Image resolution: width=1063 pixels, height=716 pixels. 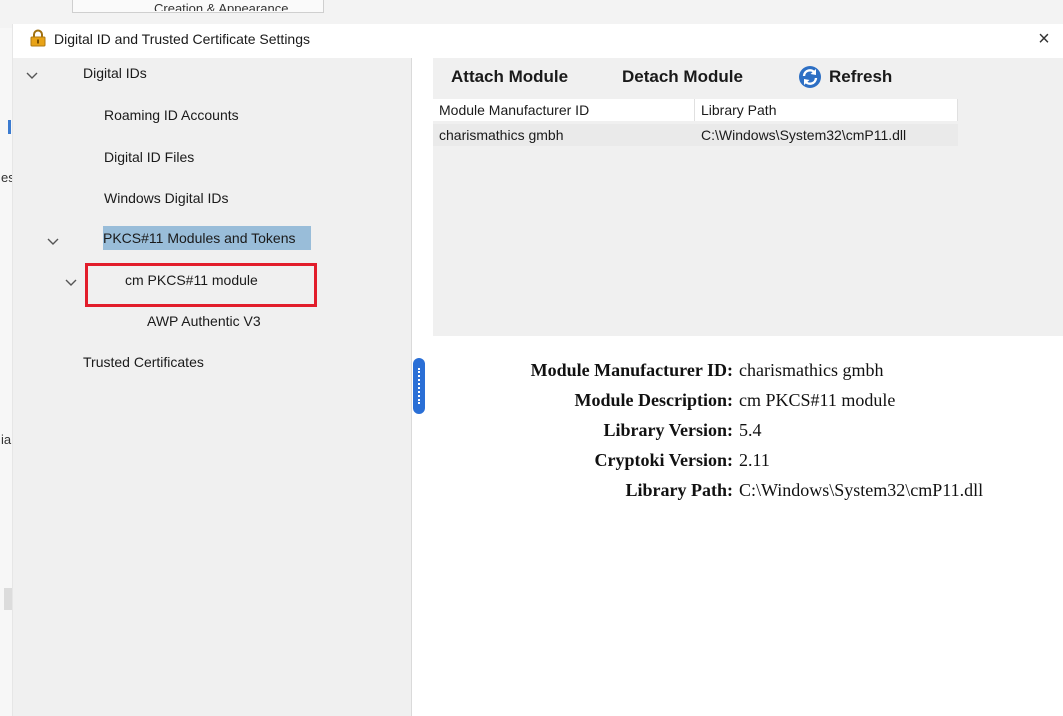 I want to click on tree-item-digital-id-files: Digital ID Files, so click(x=149, y=157).